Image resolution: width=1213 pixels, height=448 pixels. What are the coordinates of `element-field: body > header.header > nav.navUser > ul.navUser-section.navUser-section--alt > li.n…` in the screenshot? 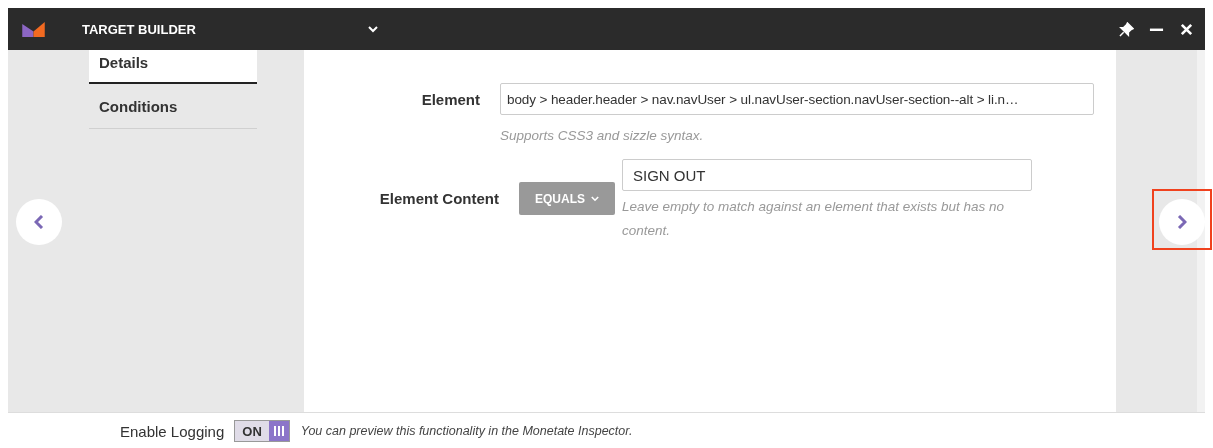 It's located at (797, 99).